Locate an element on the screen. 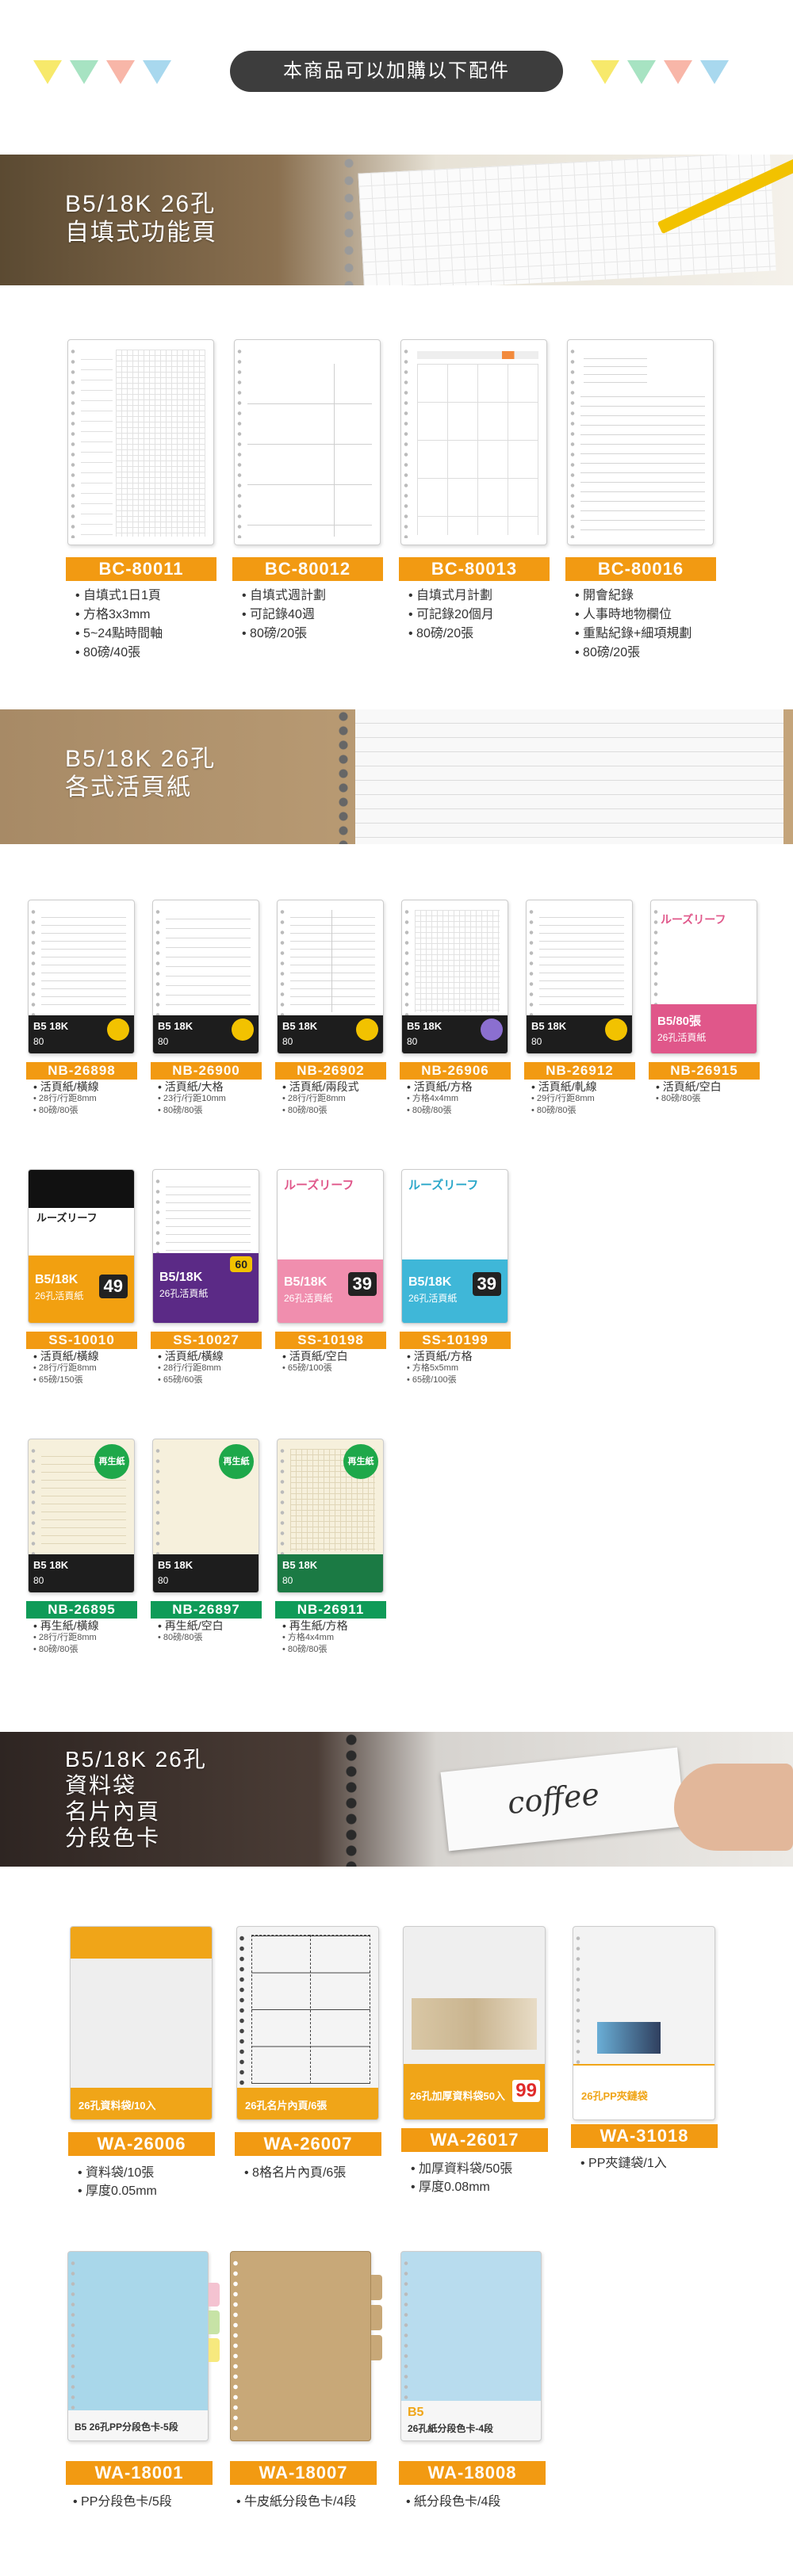 The height and width of the screenshot is (2576, 793). product-code: NB-26915 is located at coordinates (705, 1071).